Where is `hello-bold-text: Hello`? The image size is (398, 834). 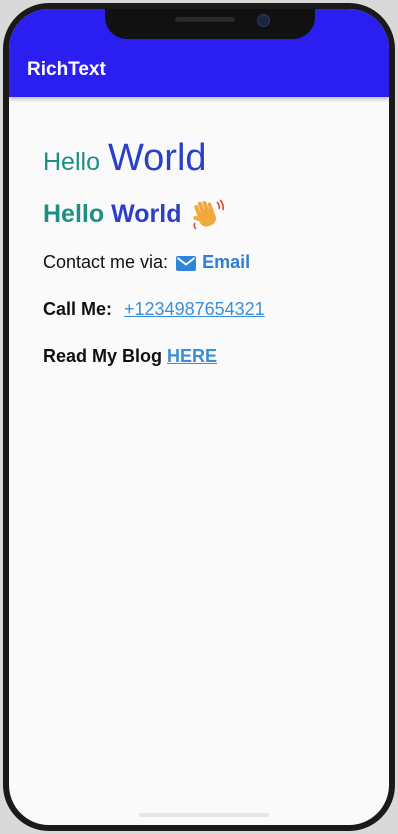
hello-bold-text: Hello is located at coordinates (74, 213).